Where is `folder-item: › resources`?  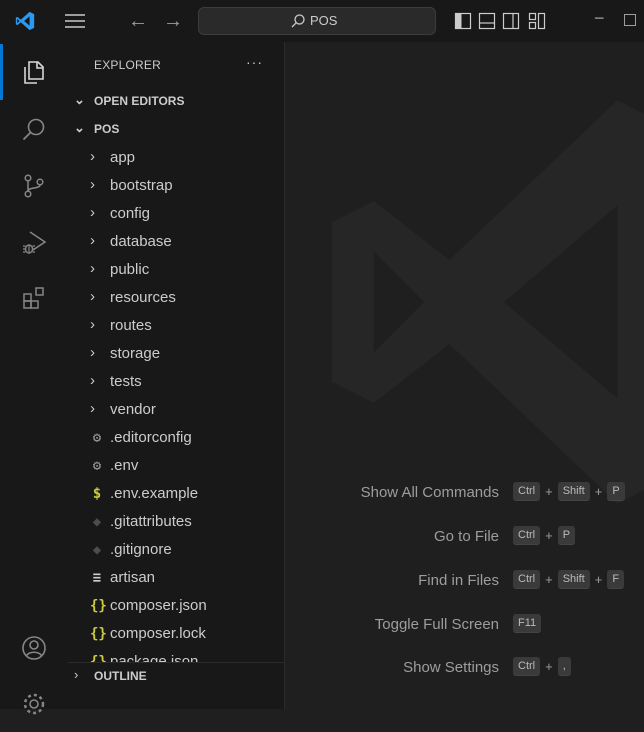
folder-item: › resources is located at coordinates (176, 298).